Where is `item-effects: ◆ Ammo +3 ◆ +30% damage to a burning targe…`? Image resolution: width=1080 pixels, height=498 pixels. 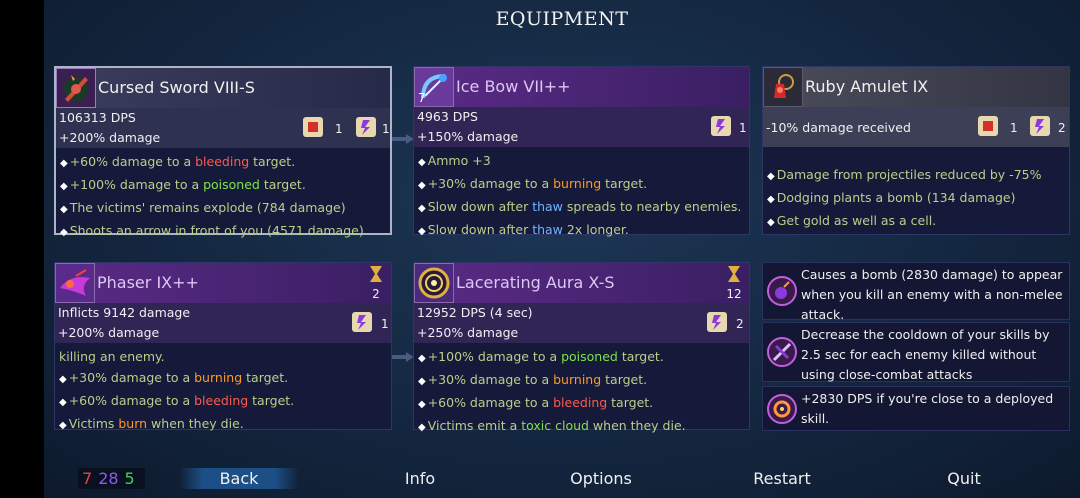 item-effects: ◆ Ammo +3 ◆ +30% damage to a burning targe… is located at coordinates (581, 196).